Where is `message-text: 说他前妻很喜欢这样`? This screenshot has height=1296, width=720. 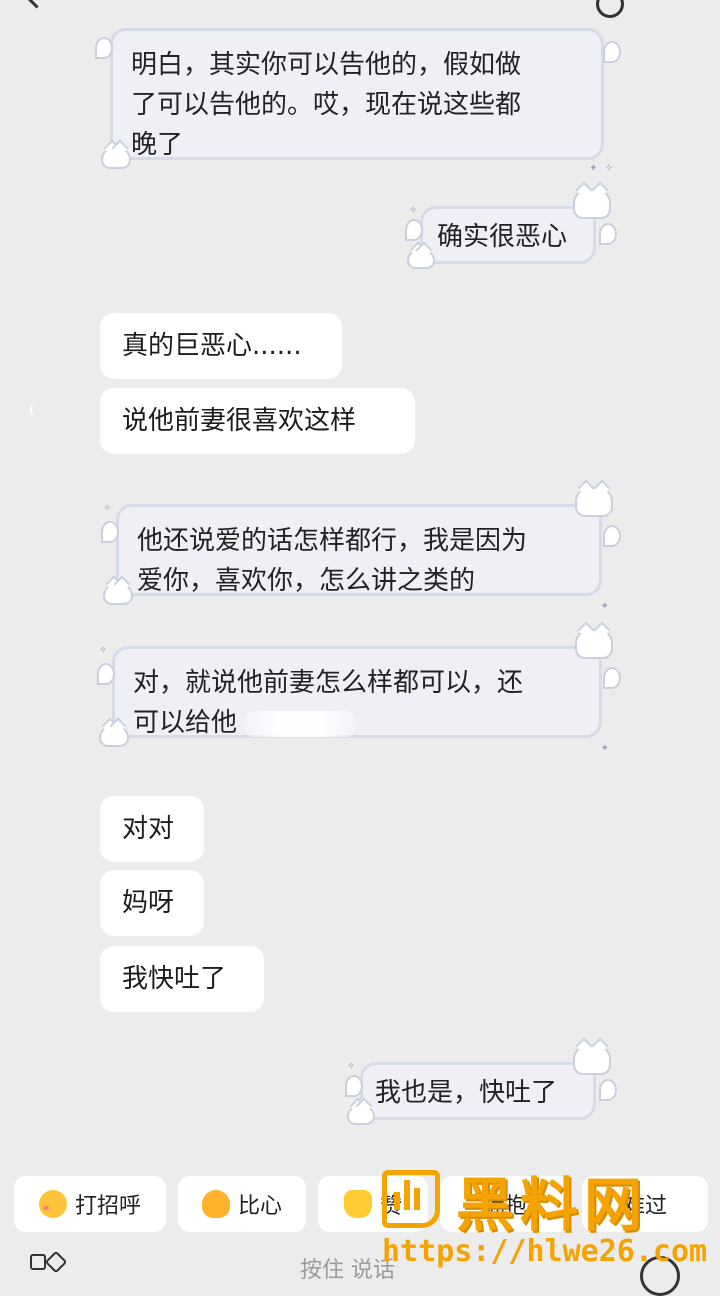
message-text: 说他前妻很喜欢这样 is located at coordinates (239, 421).